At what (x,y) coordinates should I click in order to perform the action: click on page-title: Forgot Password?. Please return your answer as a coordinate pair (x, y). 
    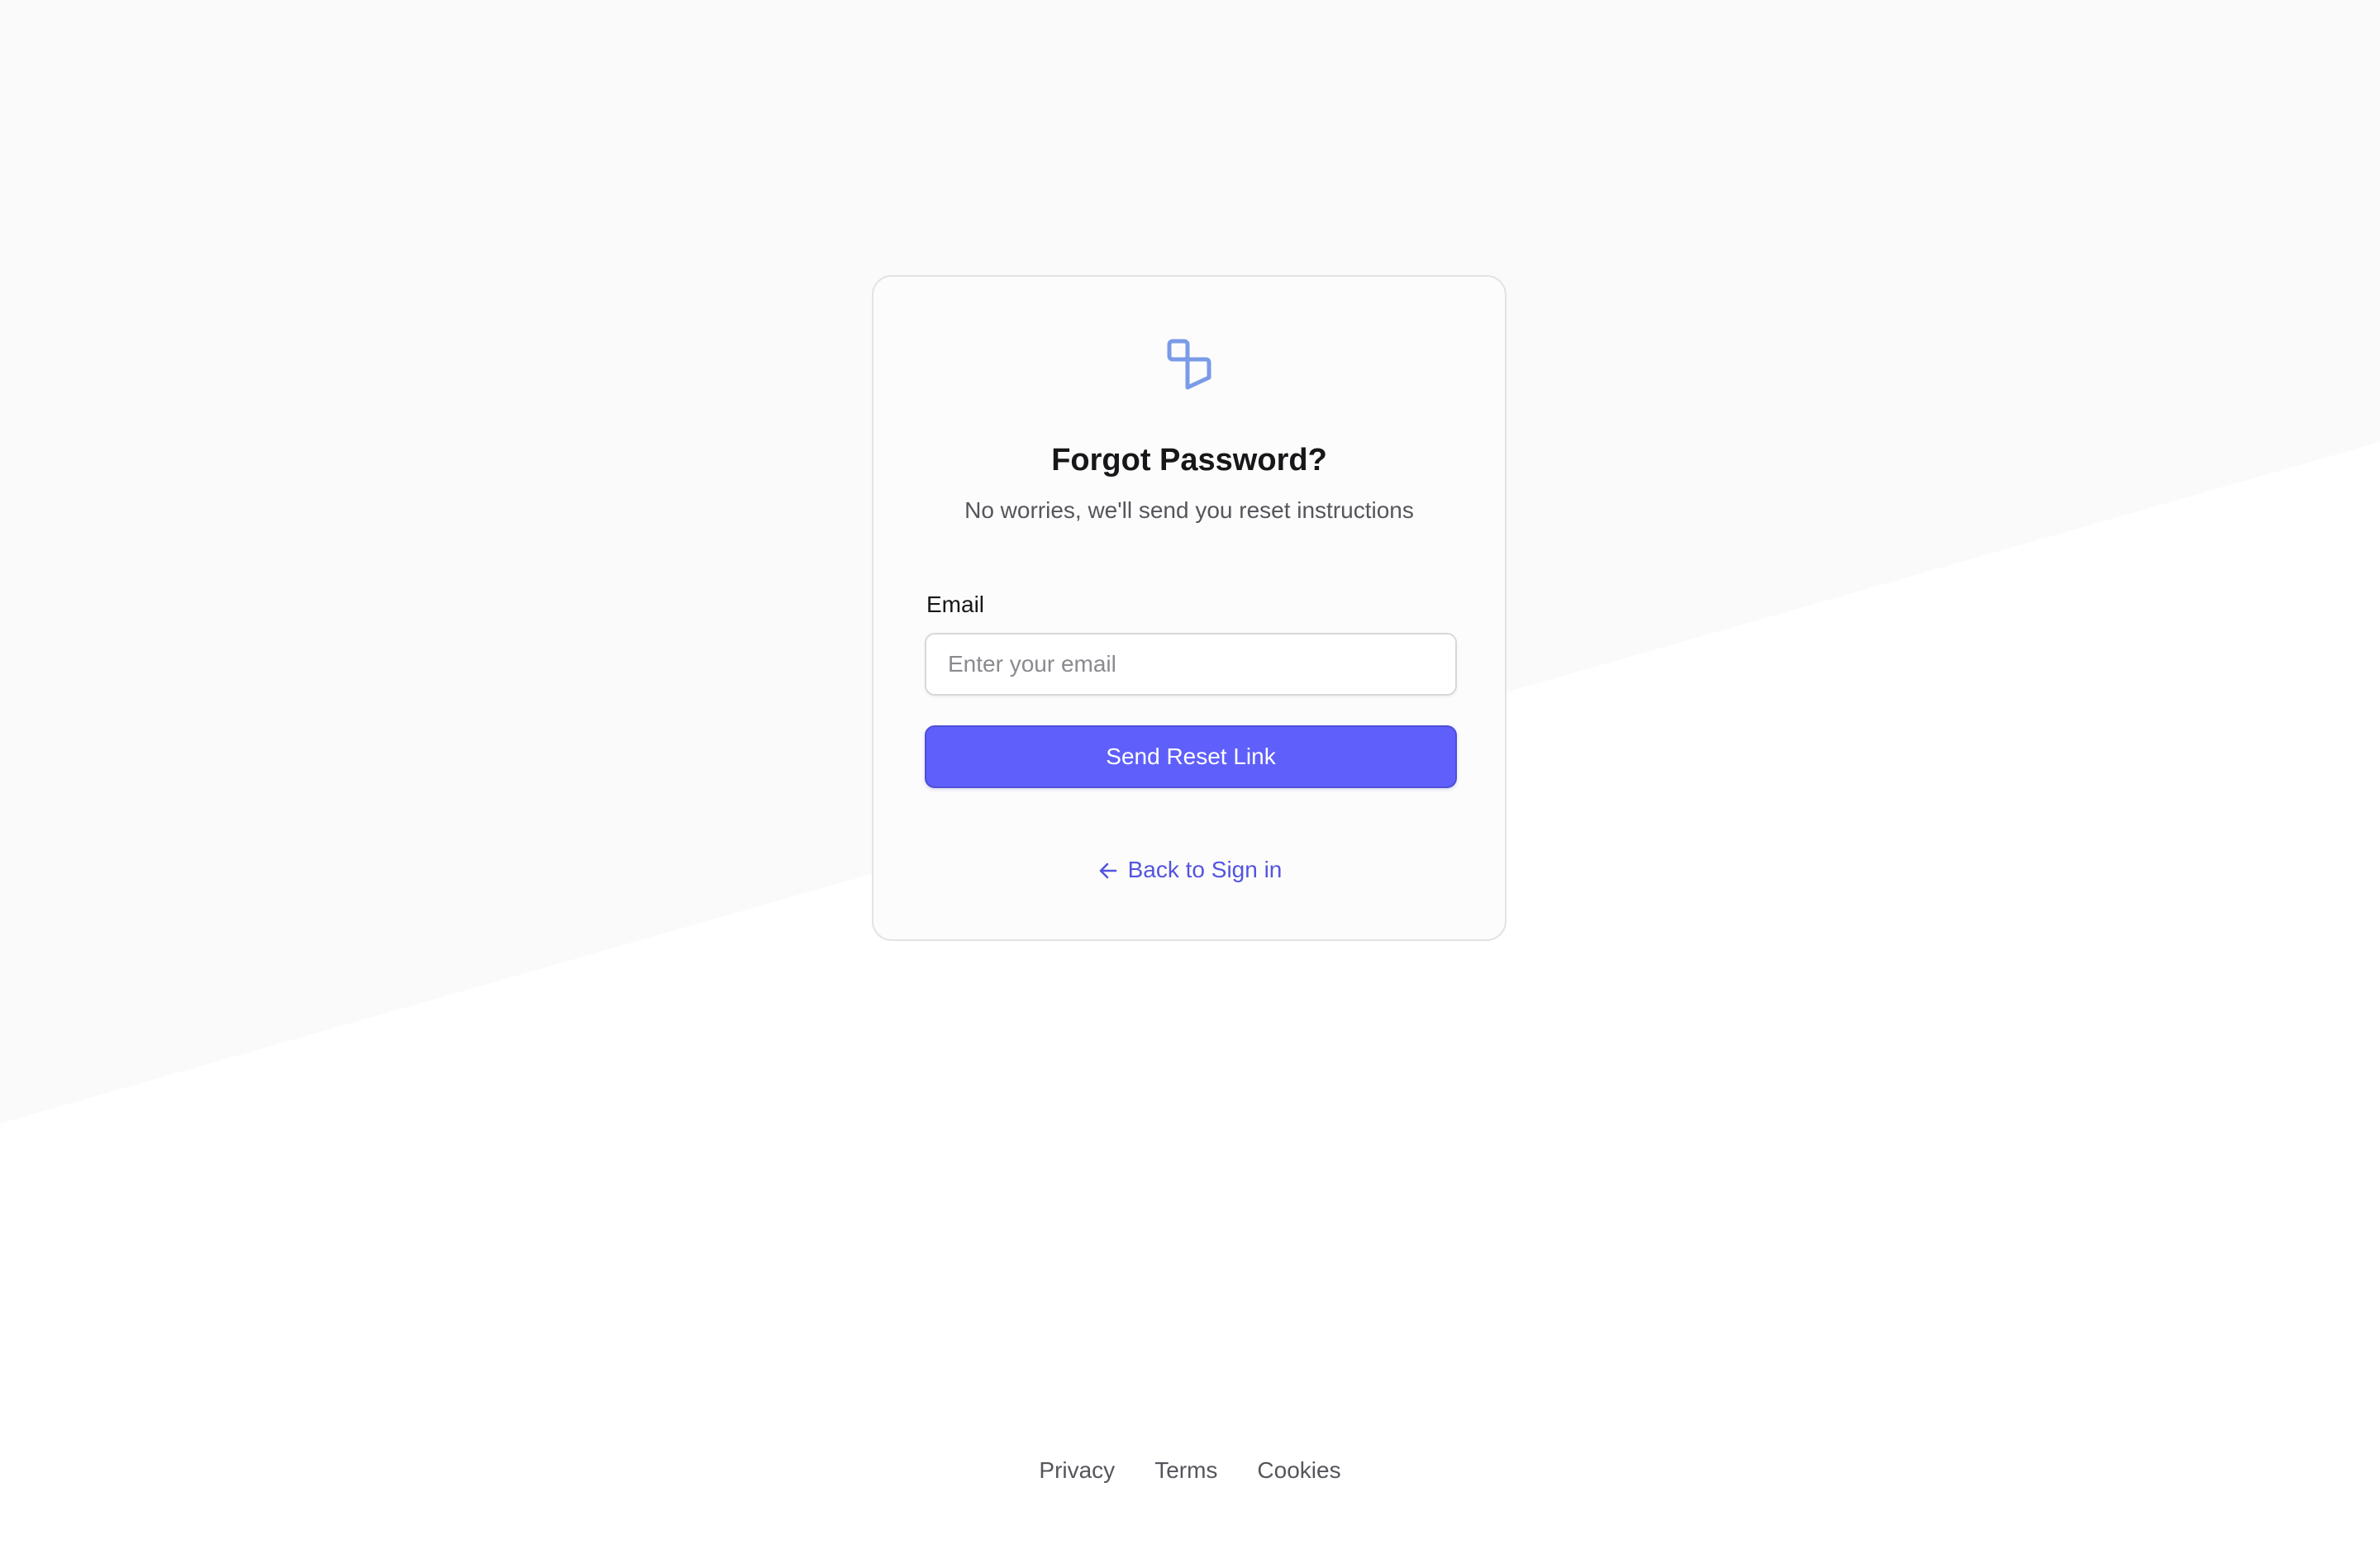
    Looking at the image, I should click on (1189, 460).